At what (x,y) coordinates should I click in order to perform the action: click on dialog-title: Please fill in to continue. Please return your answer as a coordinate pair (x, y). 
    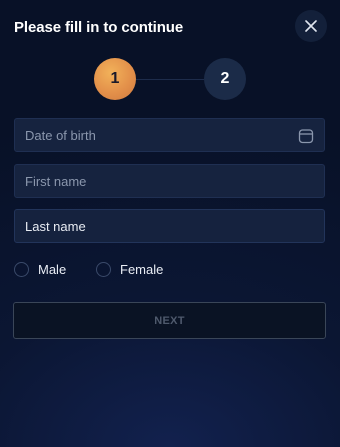
    Looking at the image, I should click on (99, 27).